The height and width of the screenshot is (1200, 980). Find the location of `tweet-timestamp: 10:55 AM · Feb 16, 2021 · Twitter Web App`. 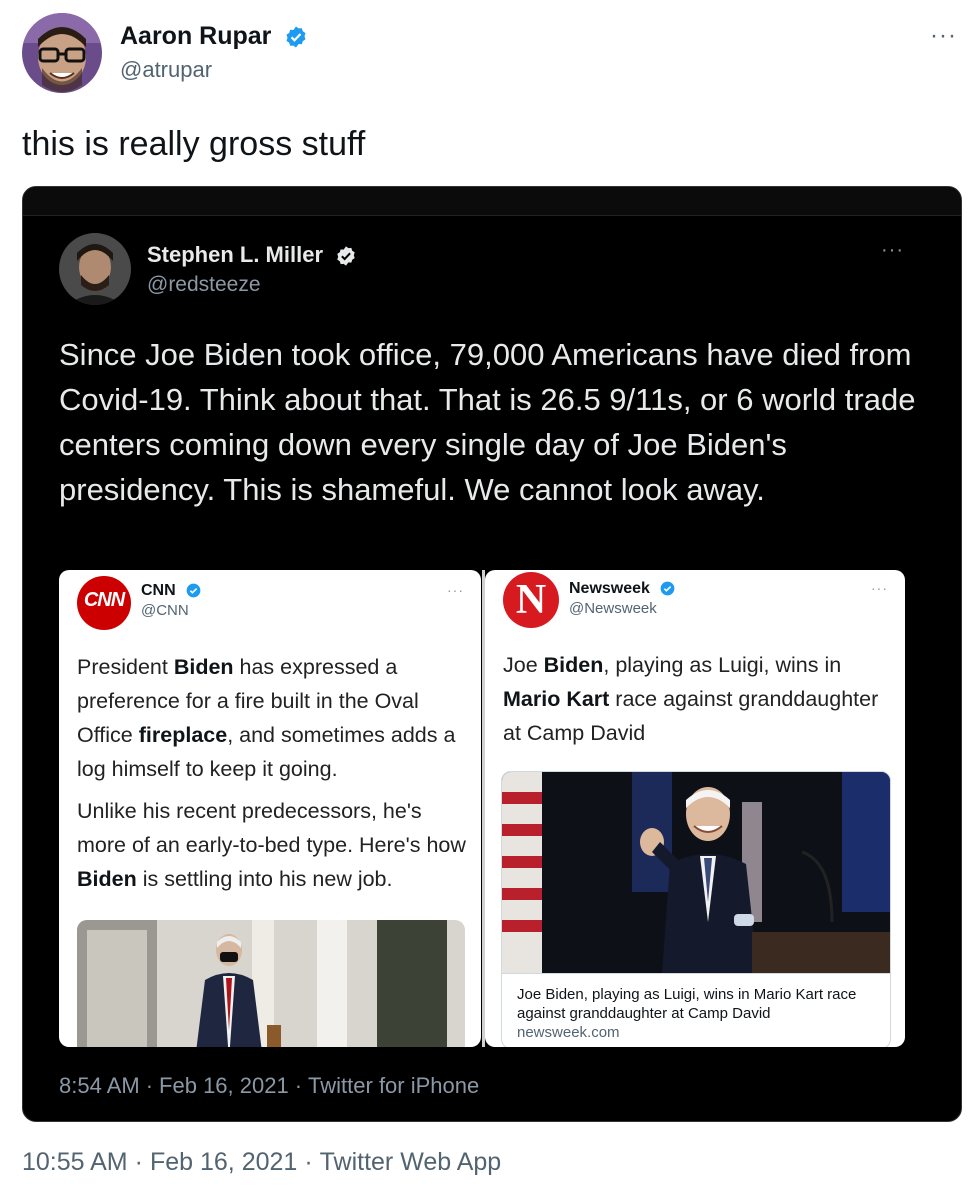

tweet-timestamp: 10:55 AM · Feb 16, 2021 · Twitter Web App is located at coordinates (261, 1162).